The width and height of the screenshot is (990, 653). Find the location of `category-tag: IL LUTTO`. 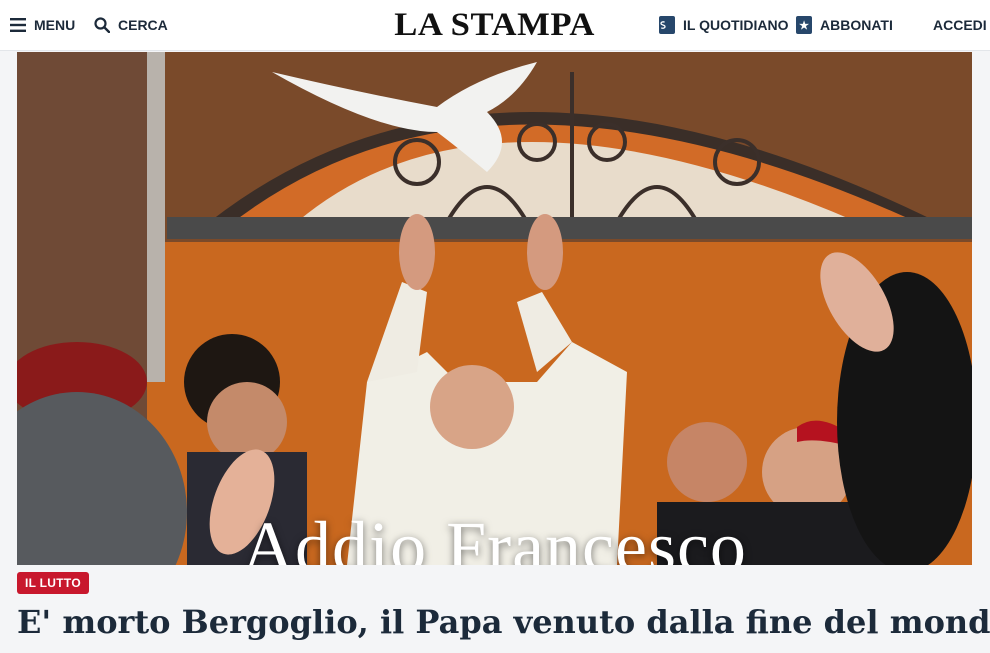

category-tag: IL LUTTO is located at coordinates (53, 583).